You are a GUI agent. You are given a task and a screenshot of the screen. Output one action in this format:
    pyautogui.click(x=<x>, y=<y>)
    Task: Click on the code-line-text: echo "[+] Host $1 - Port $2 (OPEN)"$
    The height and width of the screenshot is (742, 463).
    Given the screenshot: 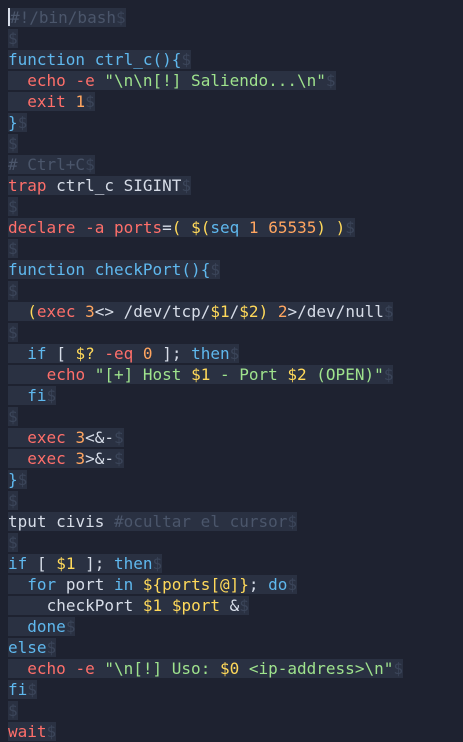 What is the action you would take?
    pyautogui.click(x=201, y=374)
    